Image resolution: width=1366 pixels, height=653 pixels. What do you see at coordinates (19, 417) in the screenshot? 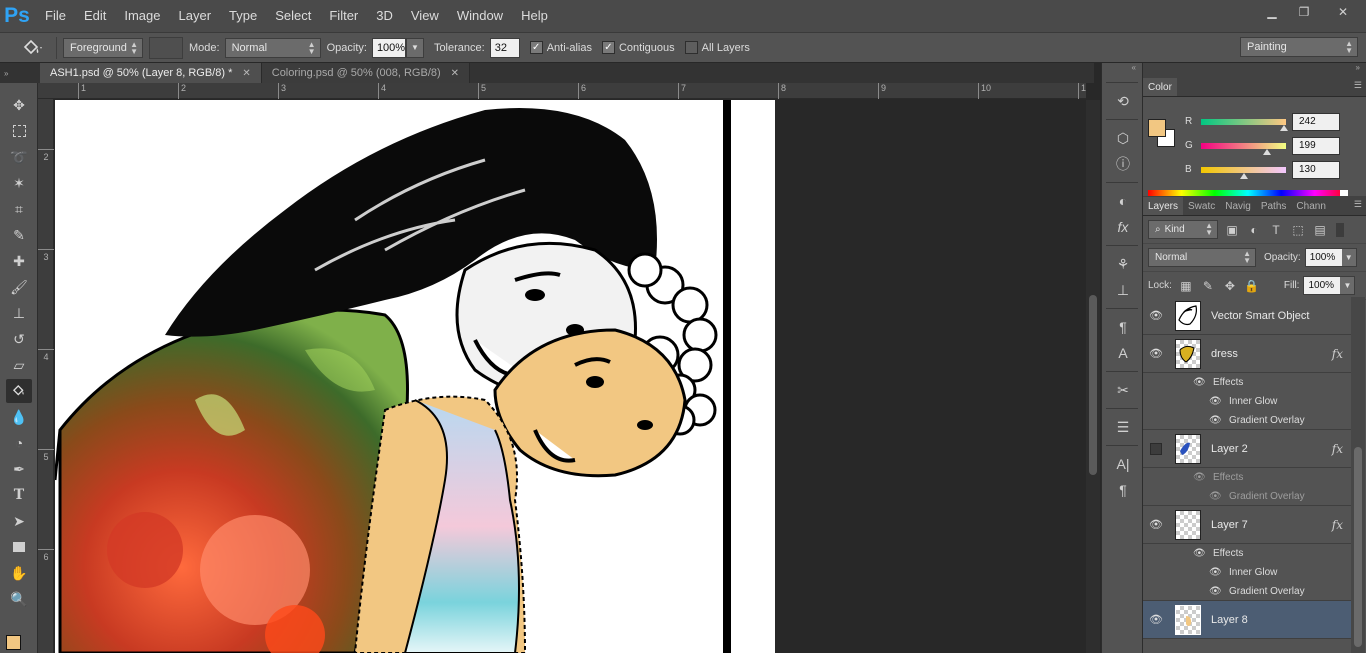
I see `blur-tool-icon: 💧` at bounding box center [19, 417].